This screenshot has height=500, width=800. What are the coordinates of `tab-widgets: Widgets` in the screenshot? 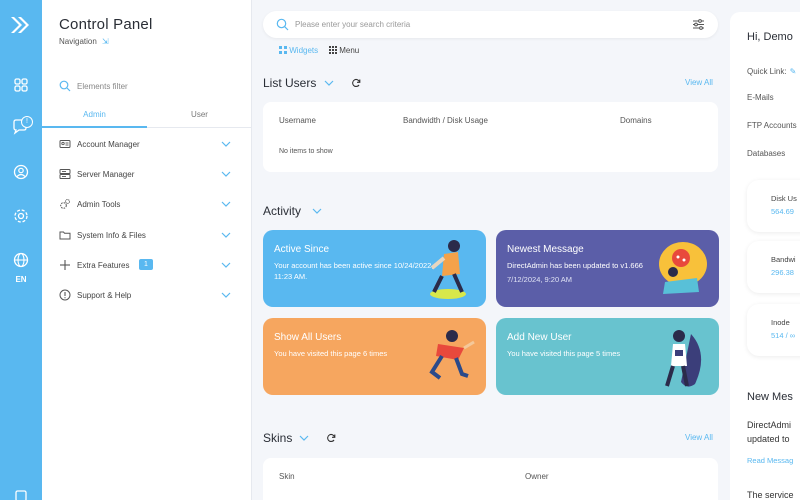 It's located at (298, 50).